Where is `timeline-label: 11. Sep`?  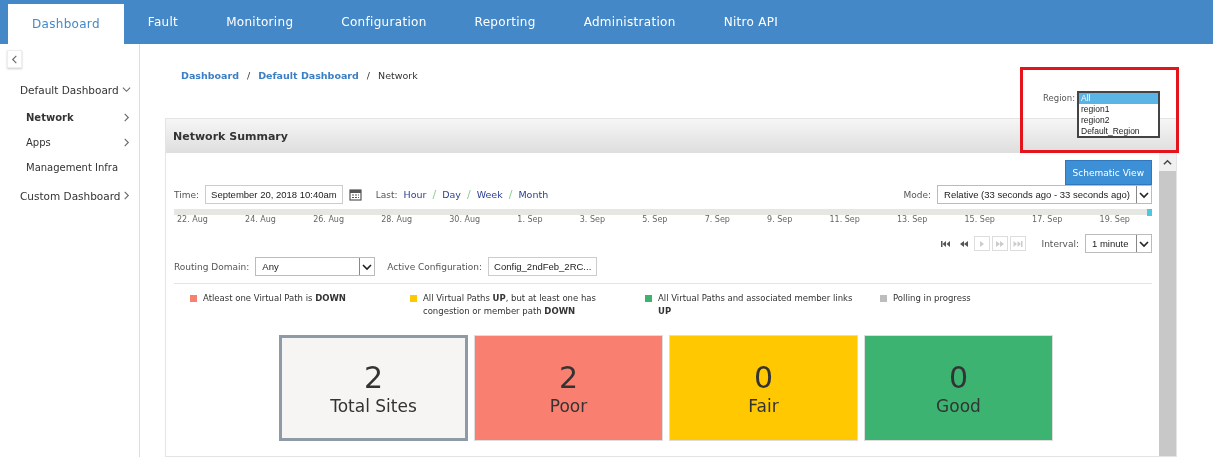 timeline-label: 11. Sep is located at coordinates (844, 219).